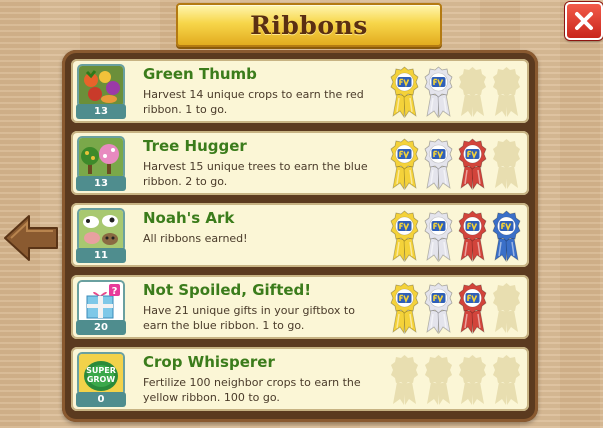  I want to click on achievement-name: Not Spoiled, Gifted!, so click(227, 290).